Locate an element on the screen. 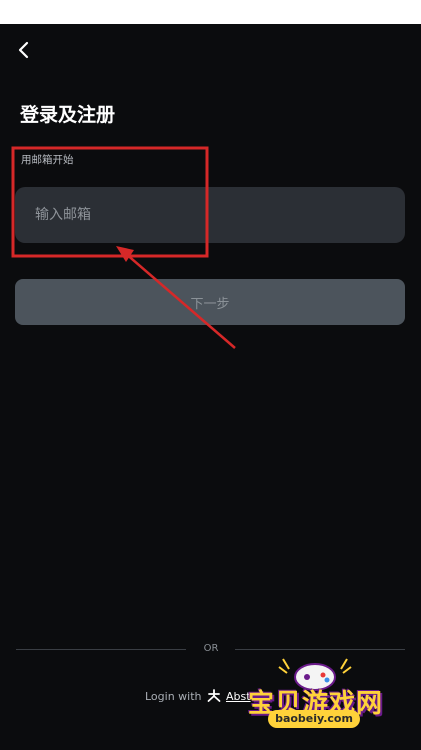 Image resolution: width=421 pixels, height=750 pixels. abstract-logo-icon is located at coordinates (214, 696).